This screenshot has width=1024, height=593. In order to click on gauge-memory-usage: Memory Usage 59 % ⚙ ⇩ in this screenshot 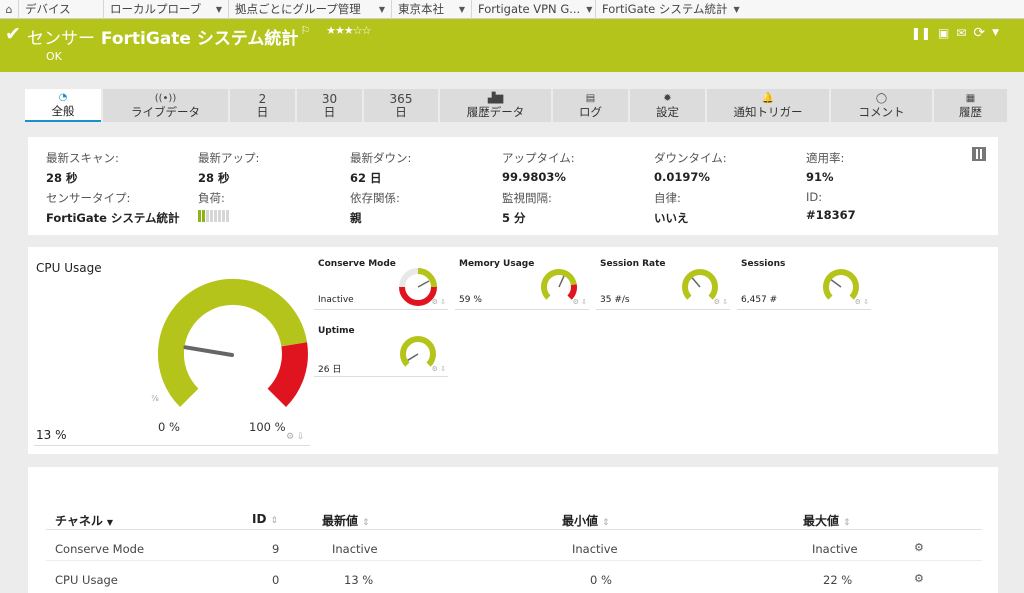, I will do `click(522, 280)`.